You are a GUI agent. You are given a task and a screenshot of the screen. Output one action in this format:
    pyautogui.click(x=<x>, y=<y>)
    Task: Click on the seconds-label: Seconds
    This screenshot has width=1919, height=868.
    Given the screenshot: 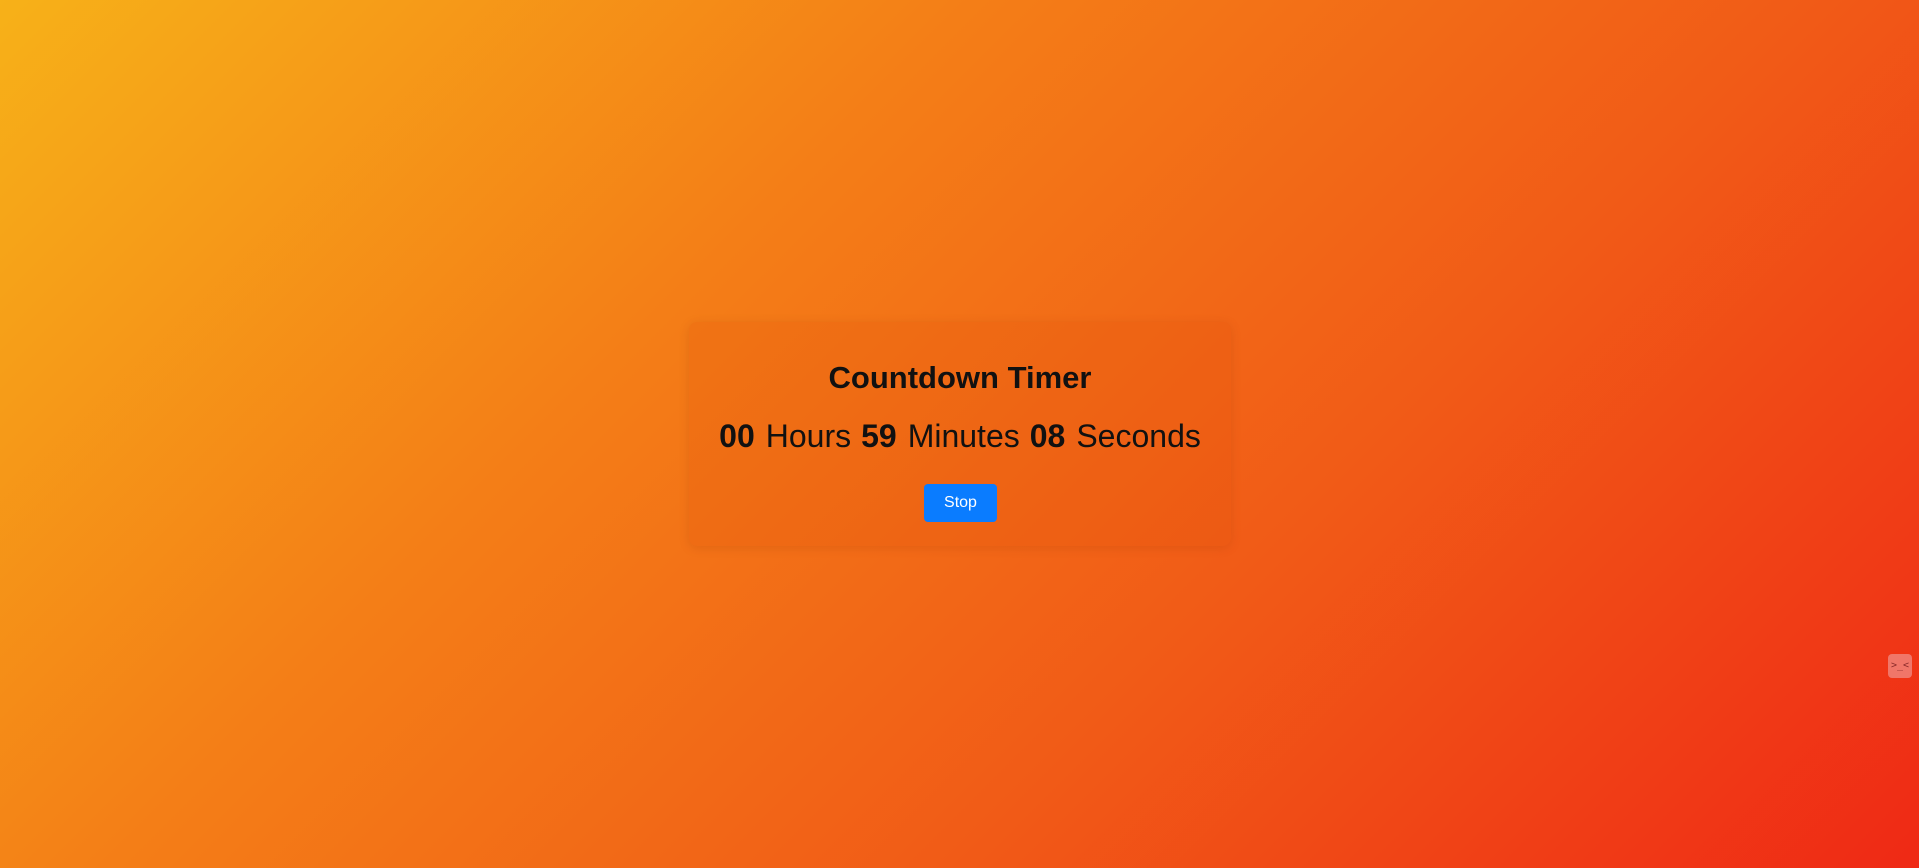 What is the action you would take?
    pyautogui.click(x=1138, y=436)
    